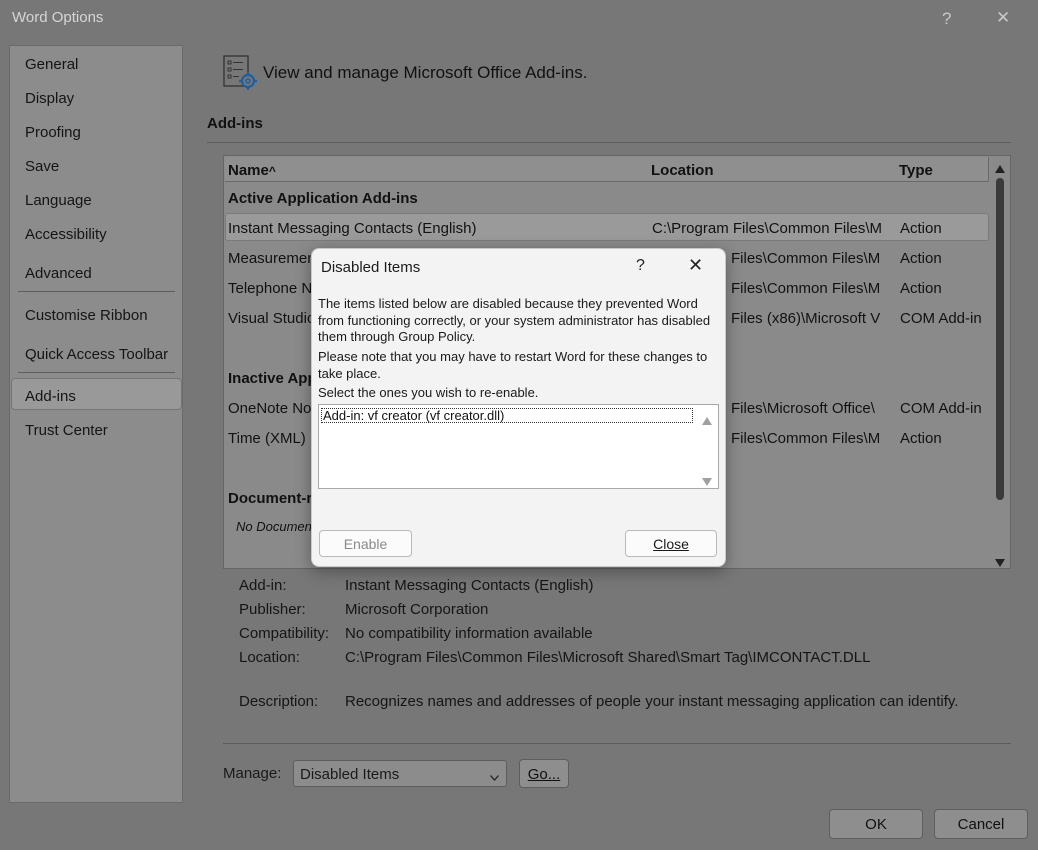 The width and height of the screenshot is (1038, 850). I want to click on detail-label-location: Location:, so click(269, 657).